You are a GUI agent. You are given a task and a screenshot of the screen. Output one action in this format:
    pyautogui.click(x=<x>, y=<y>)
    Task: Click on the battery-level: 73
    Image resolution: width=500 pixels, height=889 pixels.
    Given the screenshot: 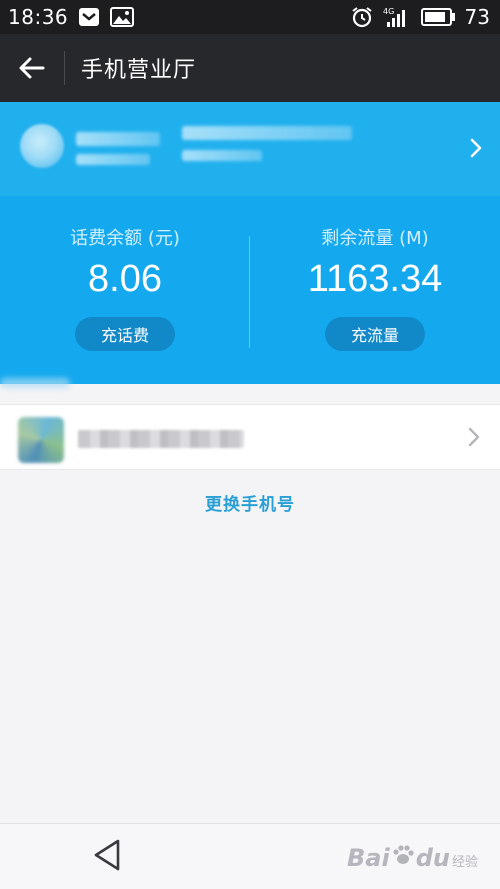 What is the action you would take?
    pyautogui.click(x=477, y=17)
    